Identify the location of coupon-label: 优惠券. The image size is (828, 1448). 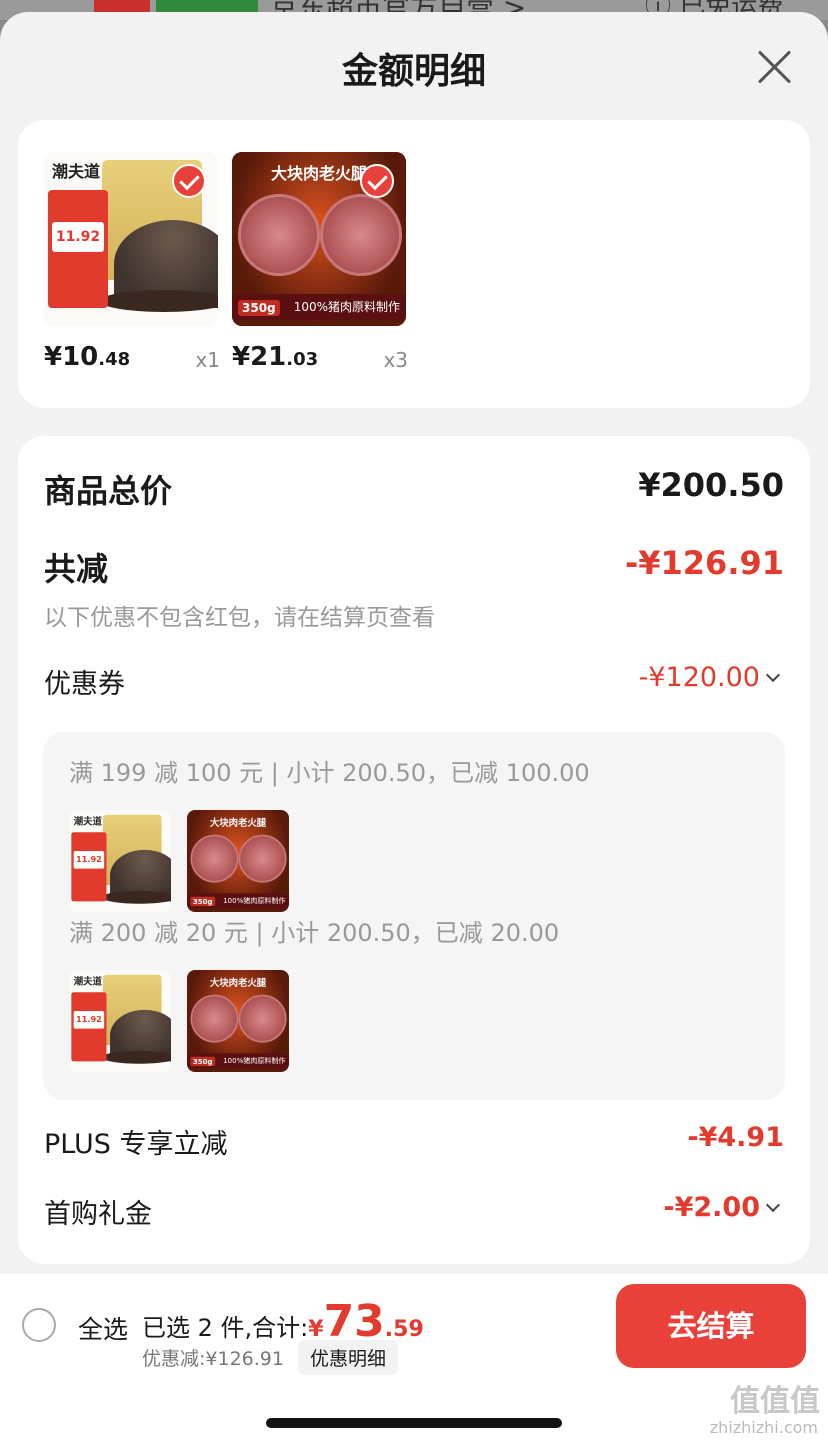
(84, 684).